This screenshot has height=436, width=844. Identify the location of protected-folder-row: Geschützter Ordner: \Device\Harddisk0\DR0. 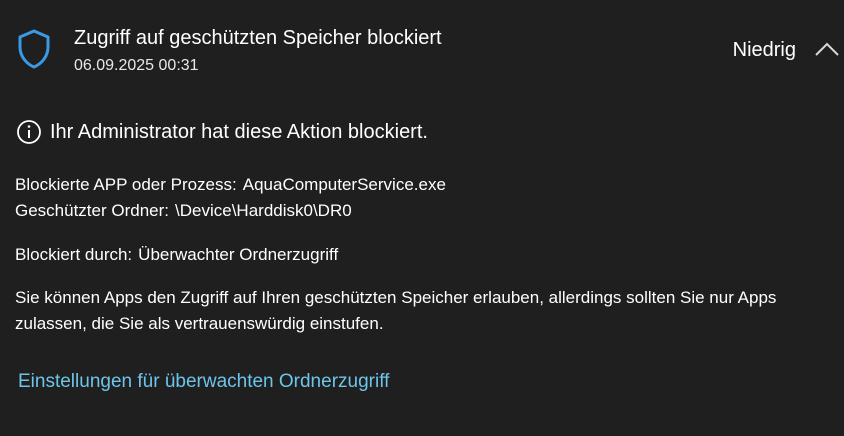
(183, 211).